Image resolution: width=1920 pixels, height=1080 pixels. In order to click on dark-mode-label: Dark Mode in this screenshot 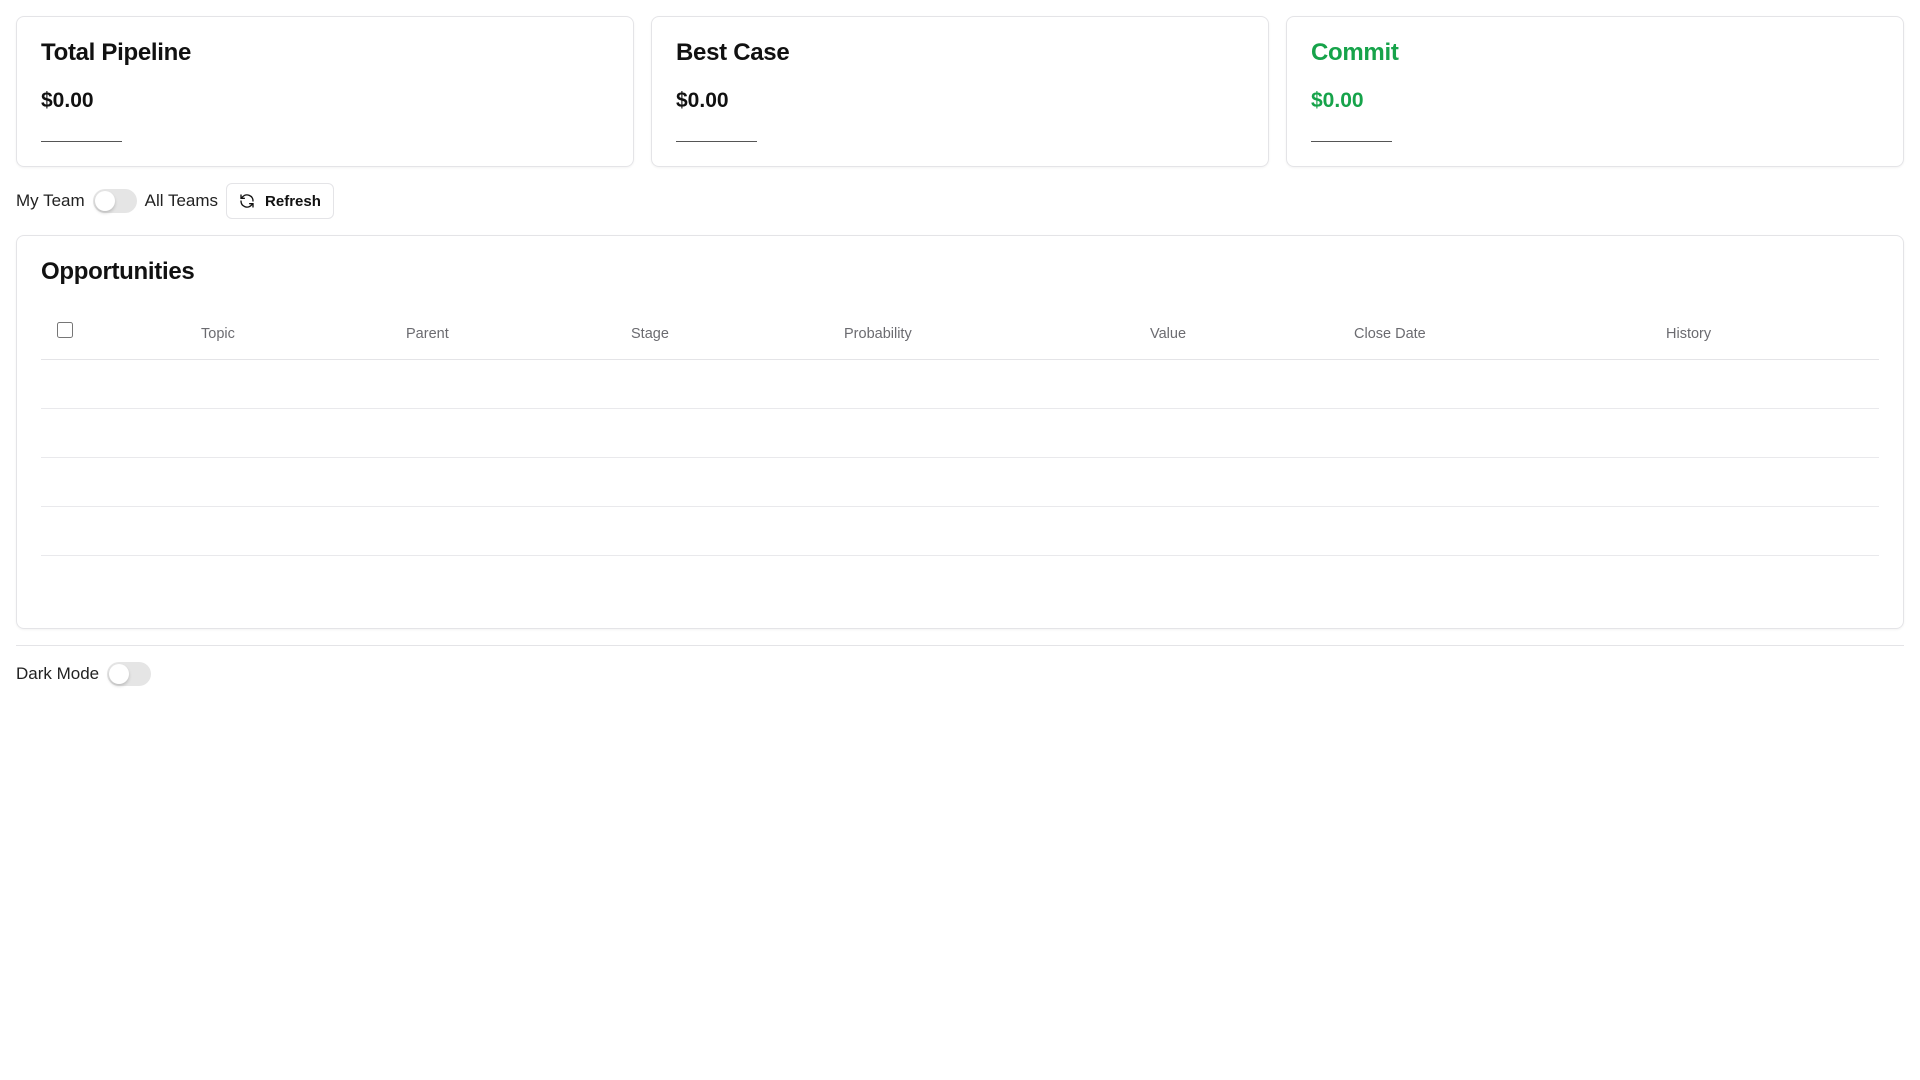, I will do `click(58, 673)`.